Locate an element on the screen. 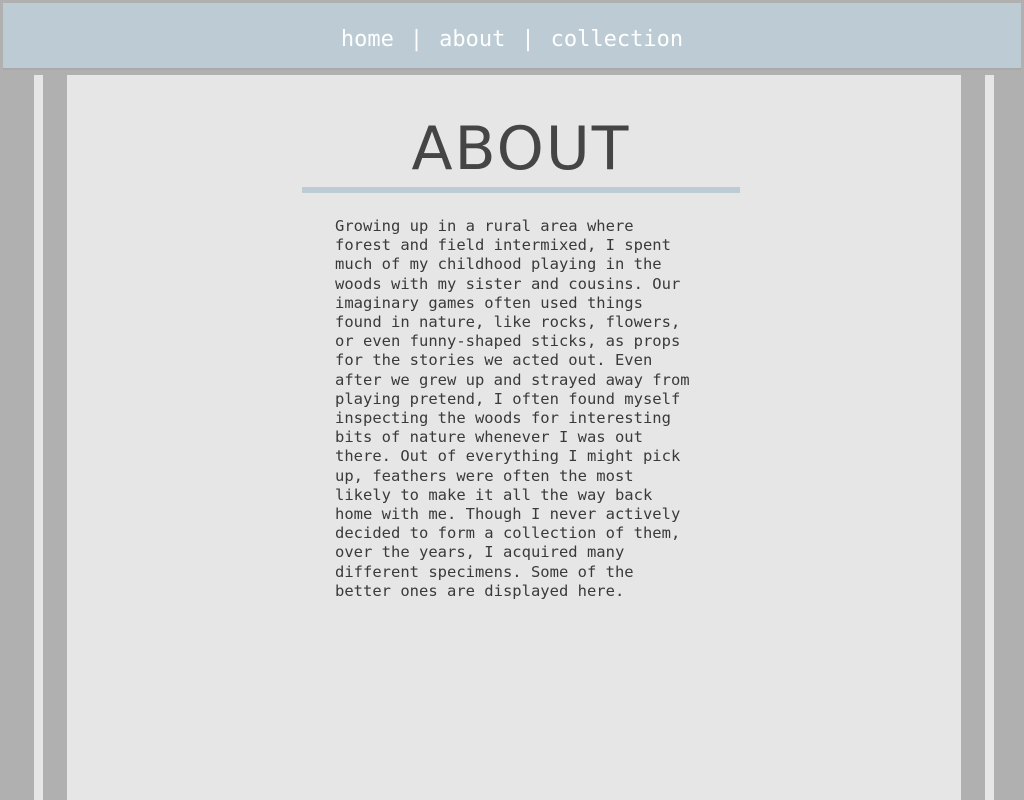 Image resolution: width=1024 pixels, height=800 pixels. right-decorative-stripe is located at coordinates (989, 437).